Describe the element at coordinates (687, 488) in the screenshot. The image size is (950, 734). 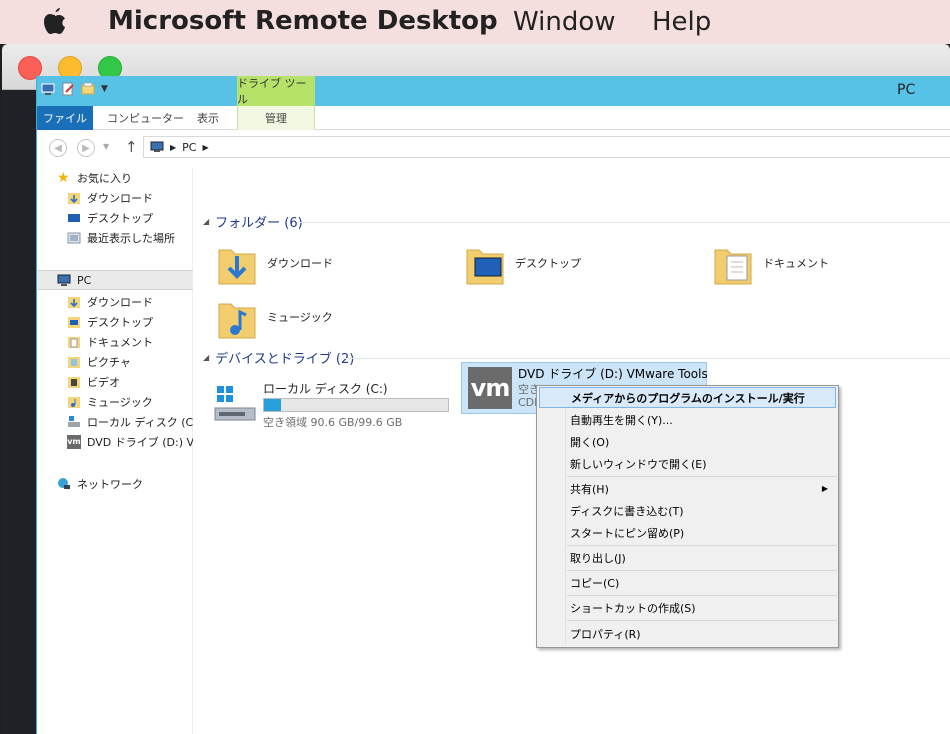
I see `menu-share: 共有(H) ▶` at that location.